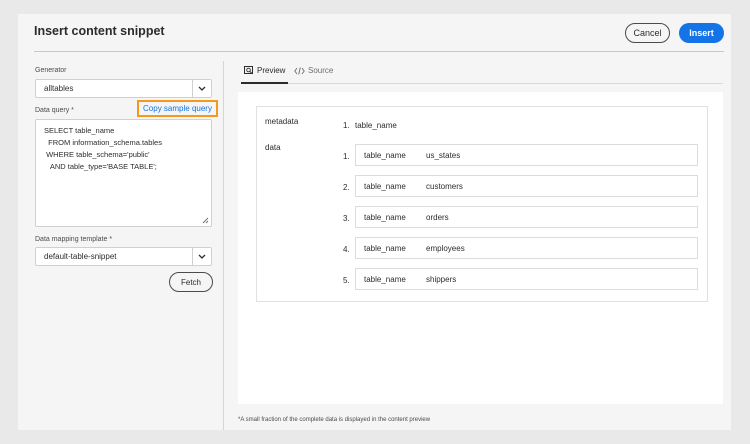 The height and width of the screenshot is (444, 750). I want to click on query-line: AND table_type='BASE TABLE';, so click(100, 166).